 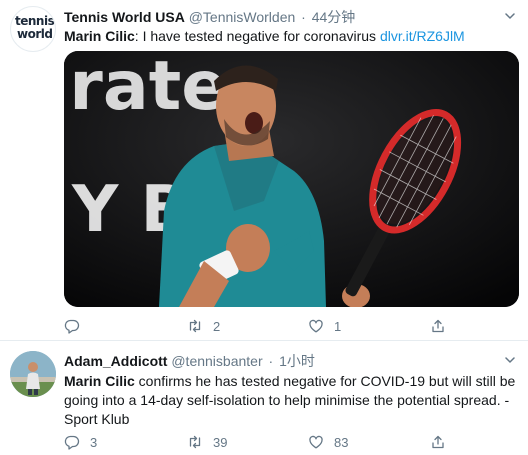 What do you see at coordinates (115, 361) in the screenshot?
I see `author-name: Adam_Addicott` at bounding box center [115, 361].